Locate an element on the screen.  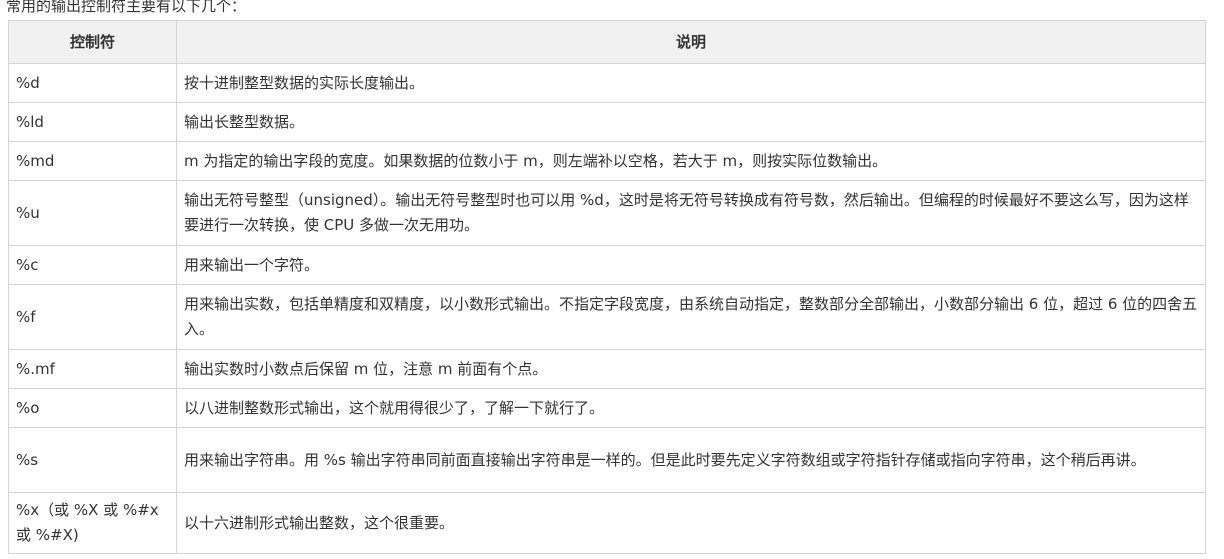
table-header-row: 控制符 说明 is located at coordinates (607, 42).